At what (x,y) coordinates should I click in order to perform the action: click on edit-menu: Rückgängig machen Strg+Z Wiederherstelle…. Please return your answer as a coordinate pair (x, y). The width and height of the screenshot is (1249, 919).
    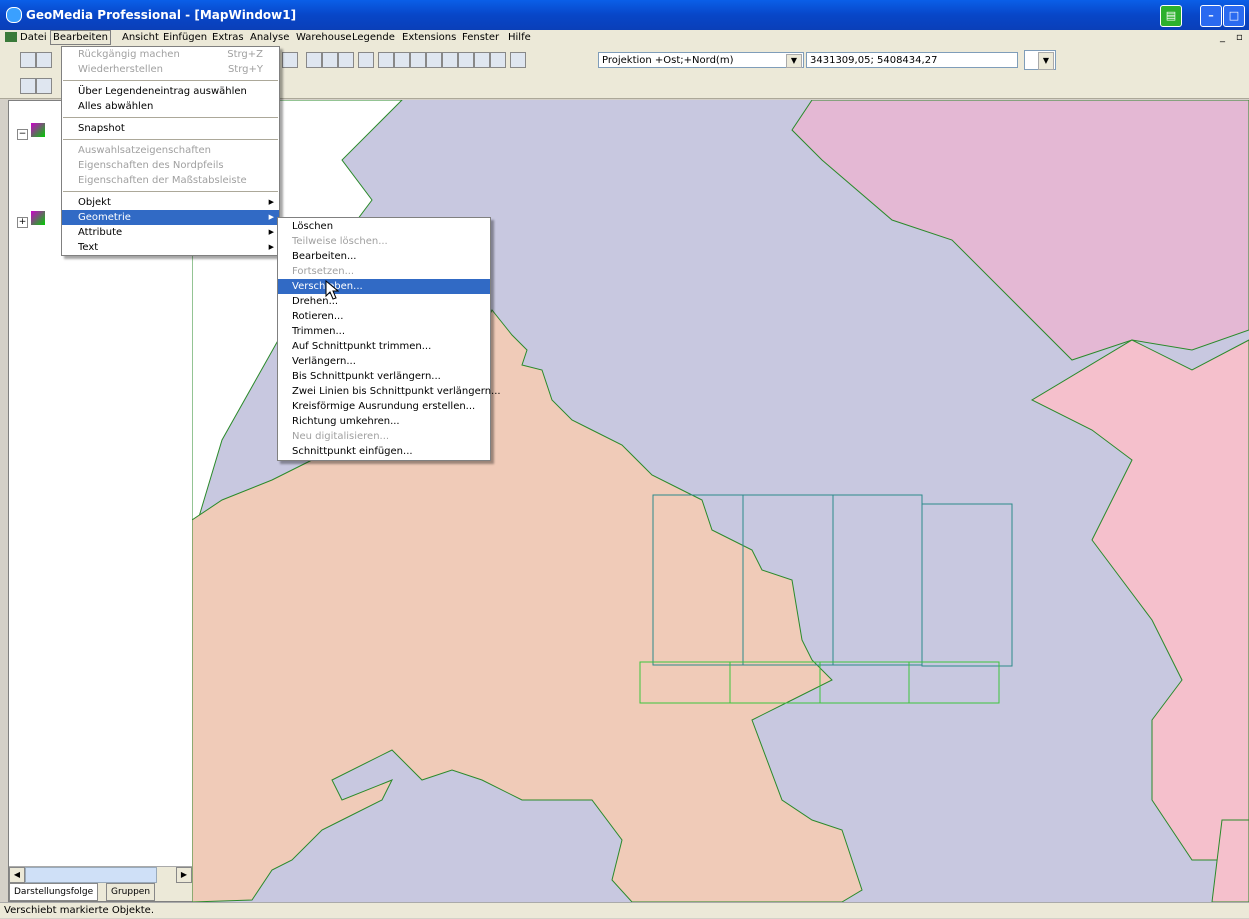
    Looking at the image, I should click on (170, 151).